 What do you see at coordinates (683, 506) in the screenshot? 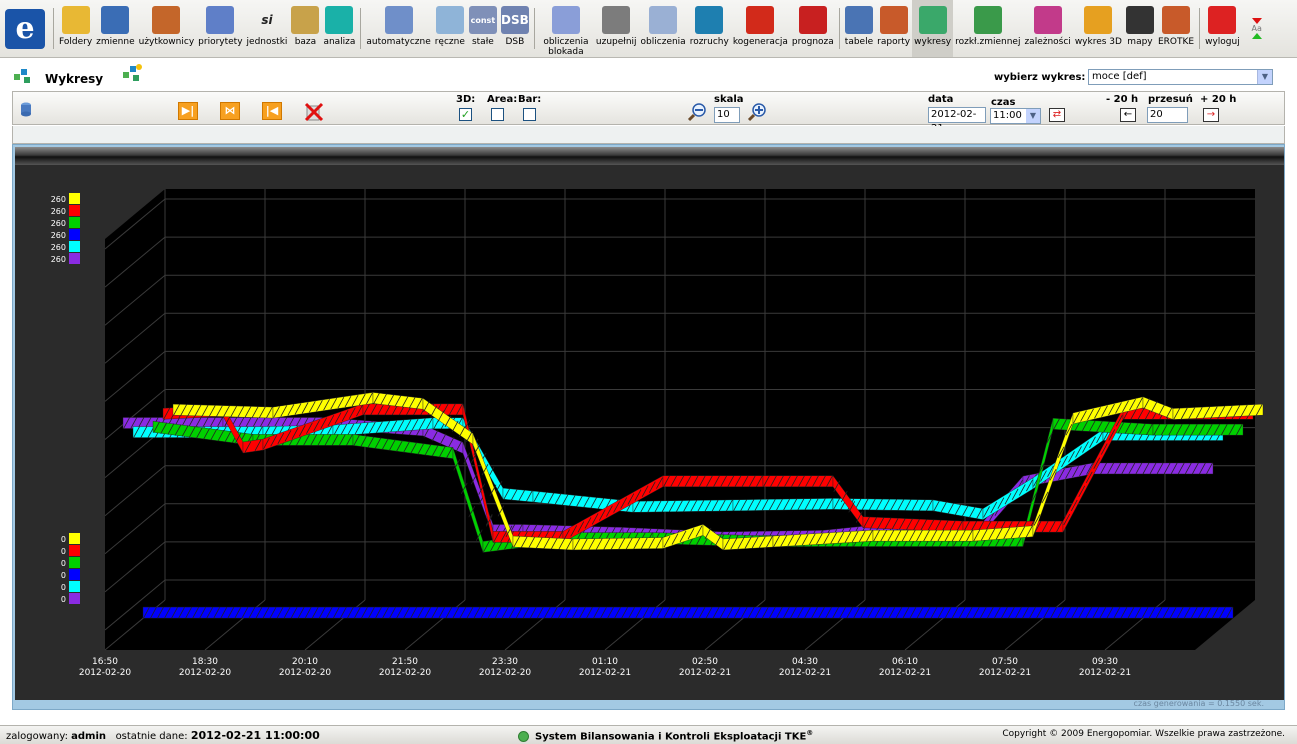
I see `series-ribbon-segment` at bounding box center [683, 506].